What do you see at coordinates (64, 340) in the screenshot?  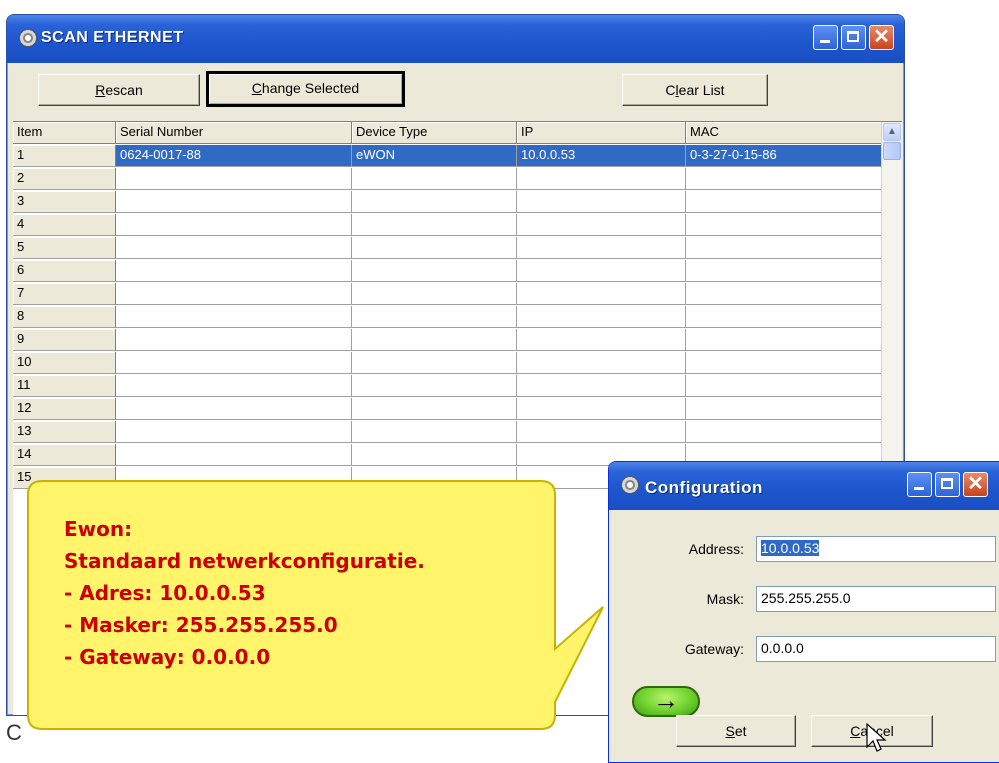 I see `cell-item: 9` at bounding box center [64, 340].